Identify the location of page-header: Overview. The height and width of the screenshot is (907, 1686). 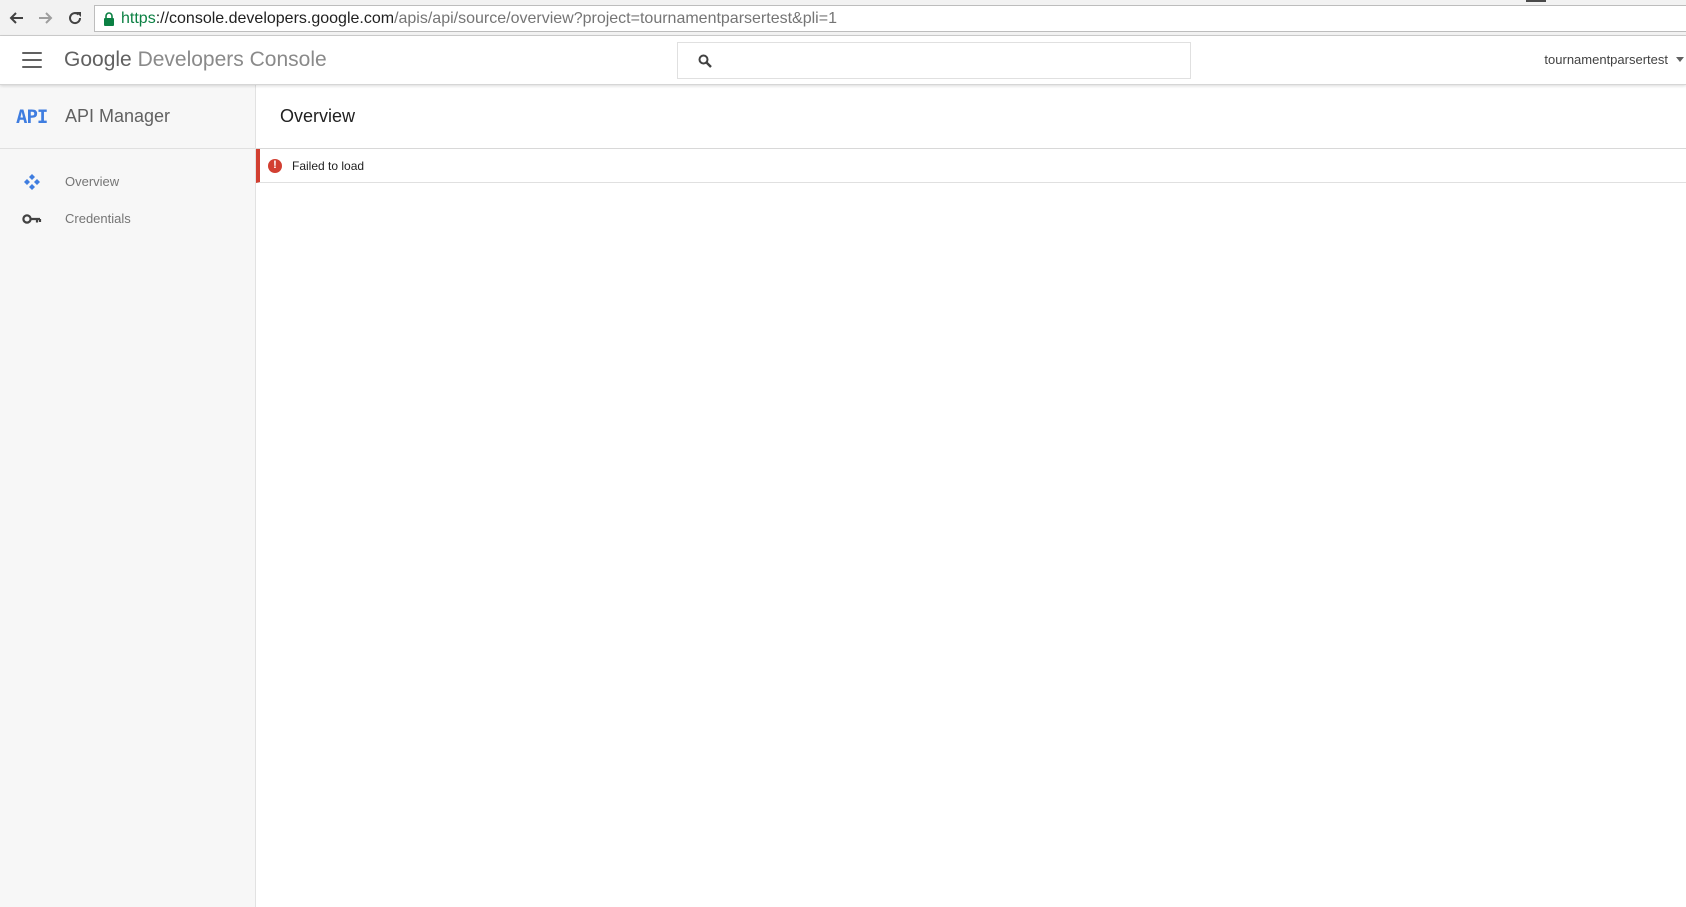
(971, 117).